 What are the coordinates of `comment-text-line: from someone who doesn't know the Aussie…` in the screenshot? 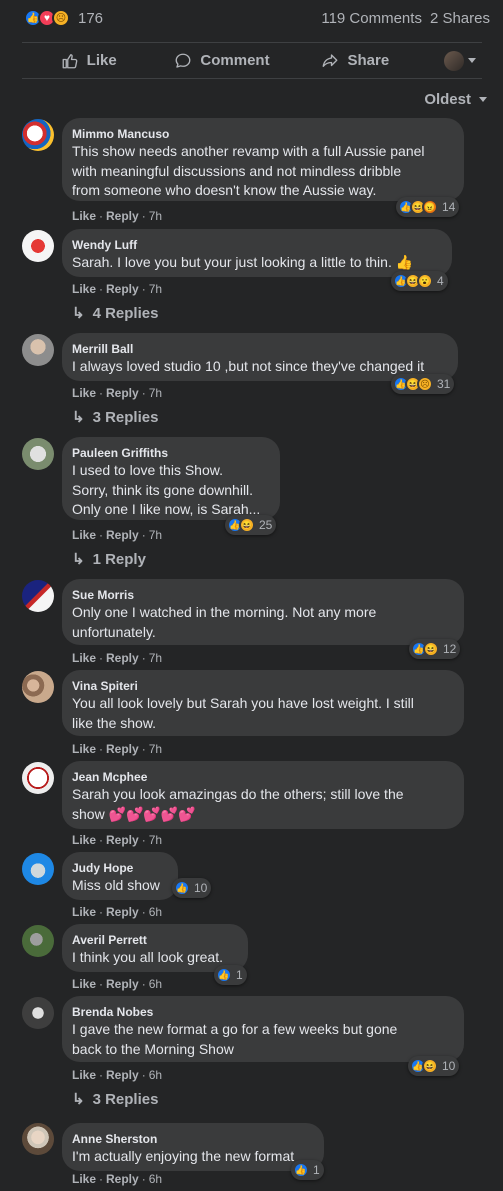 It's located at (224, 190).